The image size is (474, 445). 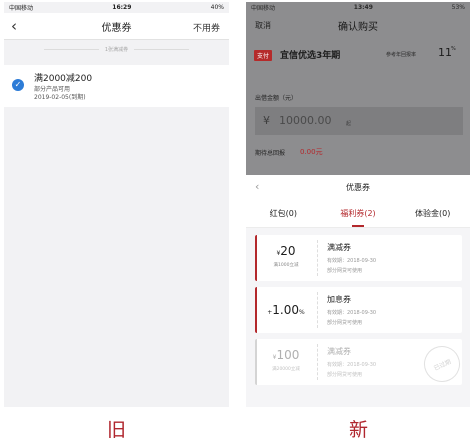 What do you see at coordinates (206, 27) in the screenshot?
I see `no-coupon-button: 不用券` at bounding box center [206, 27].